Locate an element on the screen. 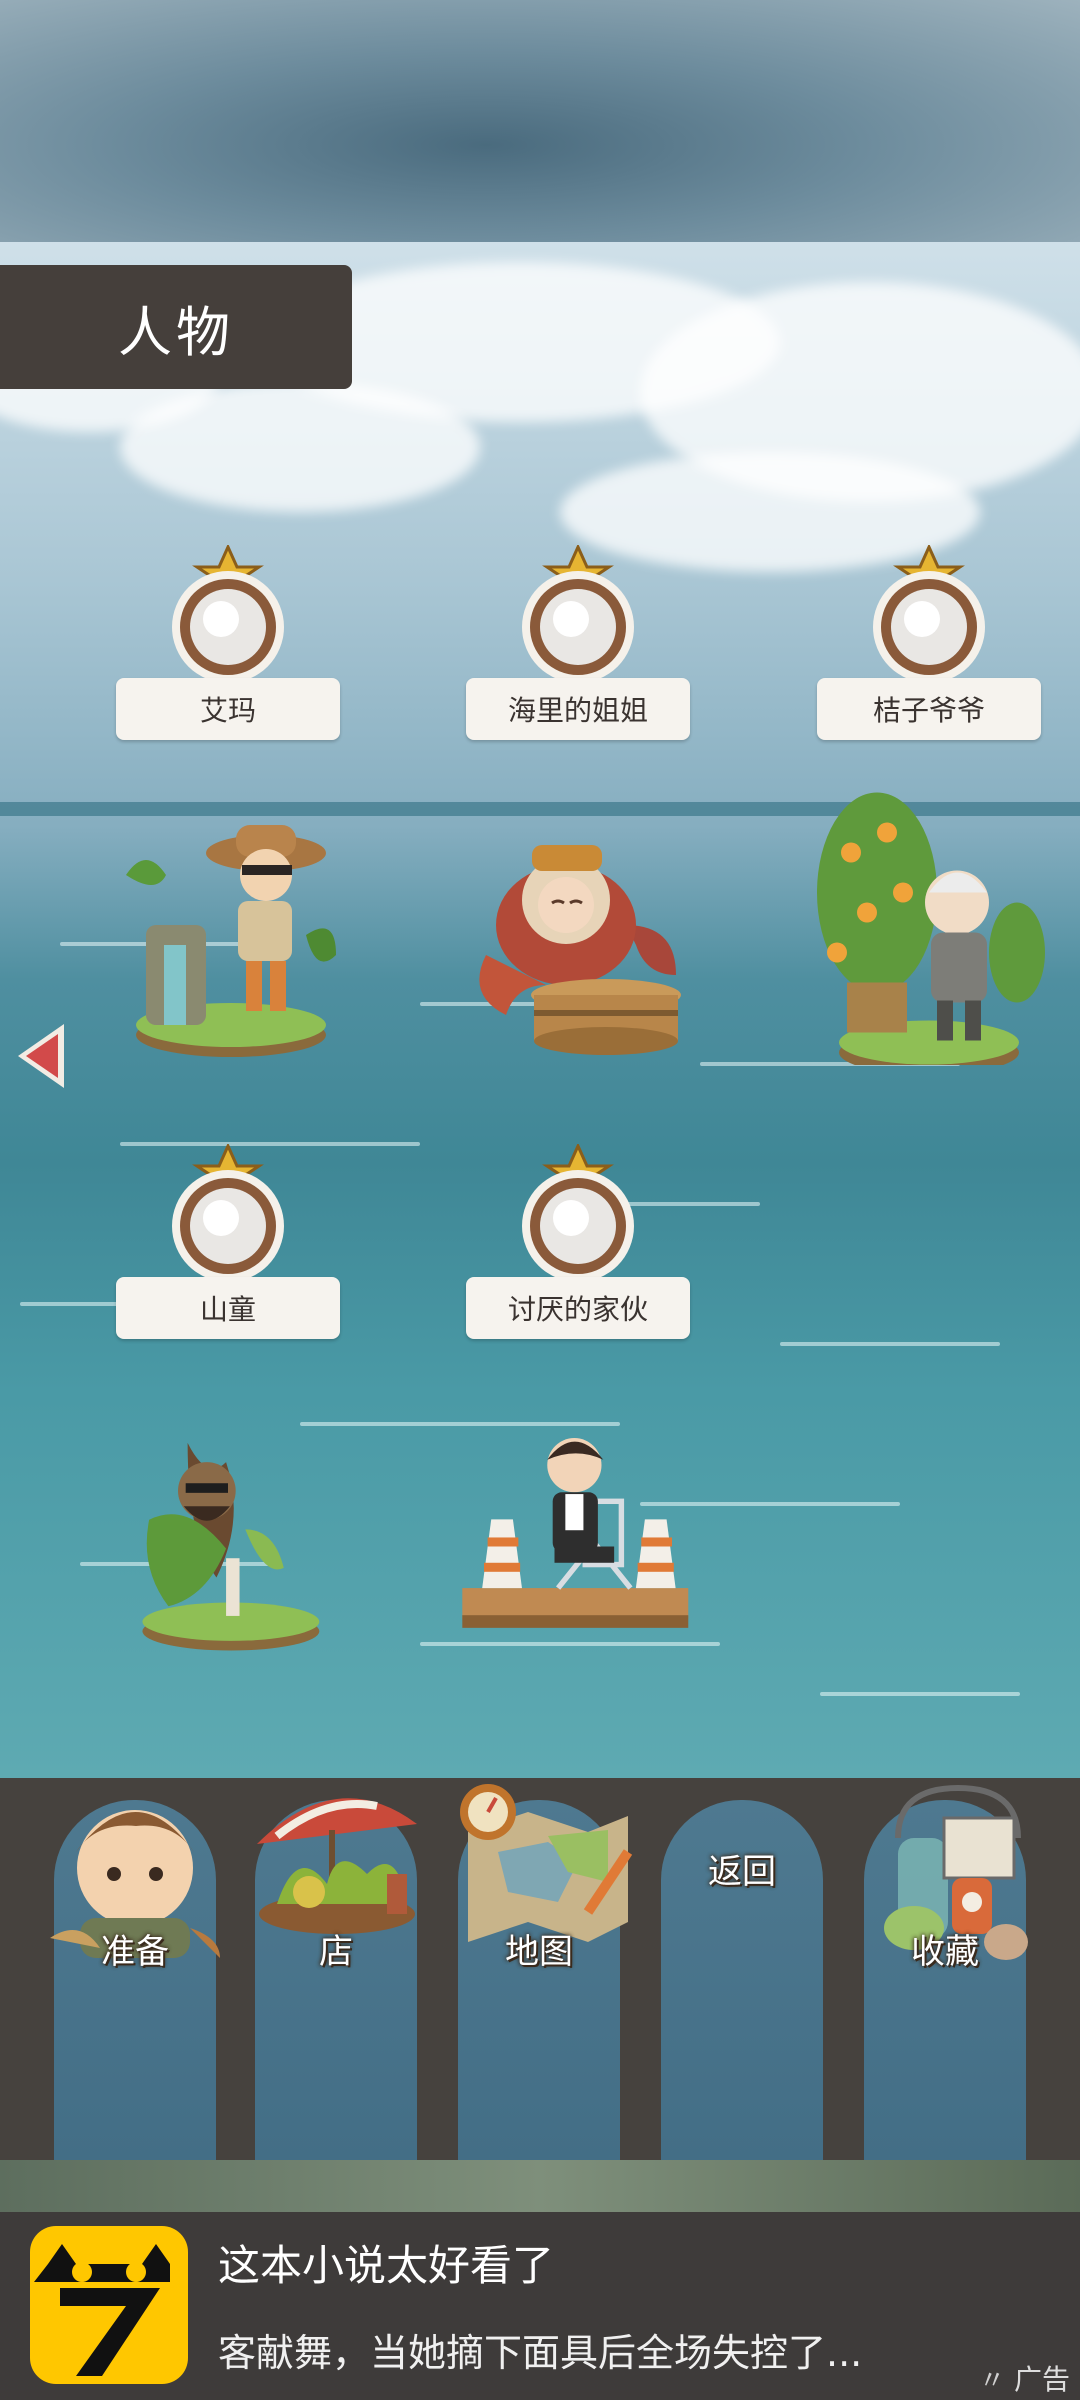 The width and height of the screenshot is (1080, 2400). mountain-child-icon is located at coordinates (231, 1546).